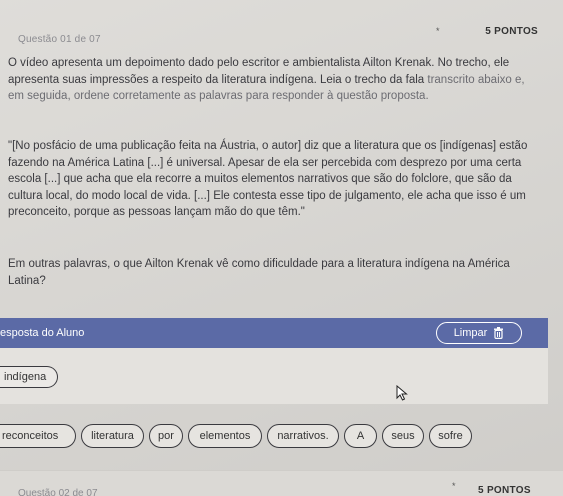 The height and width of the screenshot is (496, 563). Describe the element at coordinates (166, 436) in the screenshot. I see `word-chip-por: por` at that location.